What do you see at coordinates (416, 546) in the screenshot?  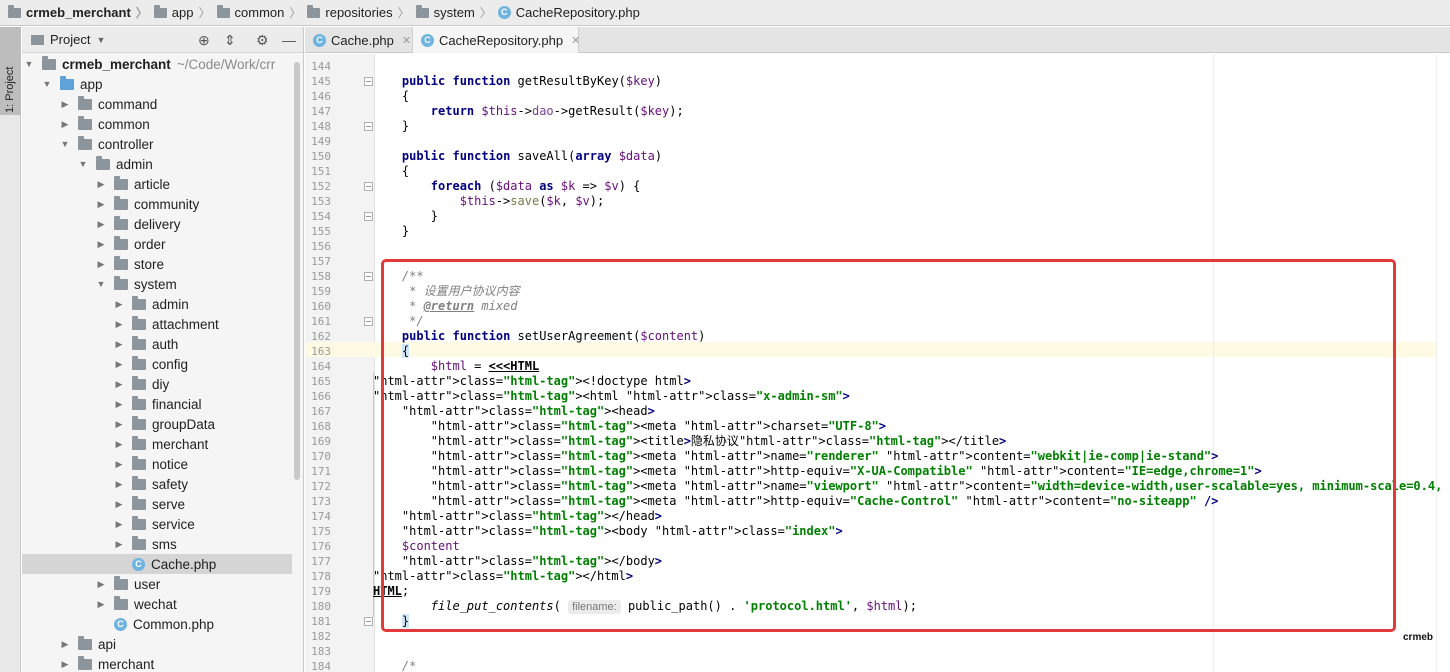 I see `code-line: $content` at bounding box center [416, 546].